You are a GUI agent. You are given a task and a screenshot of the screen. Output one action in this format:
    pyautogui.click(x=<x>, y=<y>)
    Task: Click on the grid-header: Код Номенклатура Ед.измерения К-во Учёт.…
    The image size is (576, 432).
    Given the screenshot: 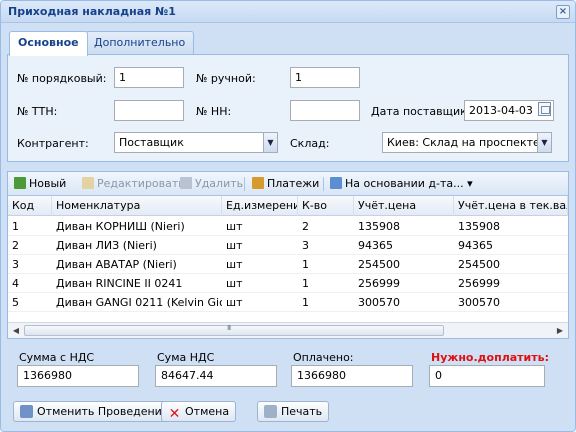 What is the action you would take?
    pyautogui.click(x=288, y=206)
    